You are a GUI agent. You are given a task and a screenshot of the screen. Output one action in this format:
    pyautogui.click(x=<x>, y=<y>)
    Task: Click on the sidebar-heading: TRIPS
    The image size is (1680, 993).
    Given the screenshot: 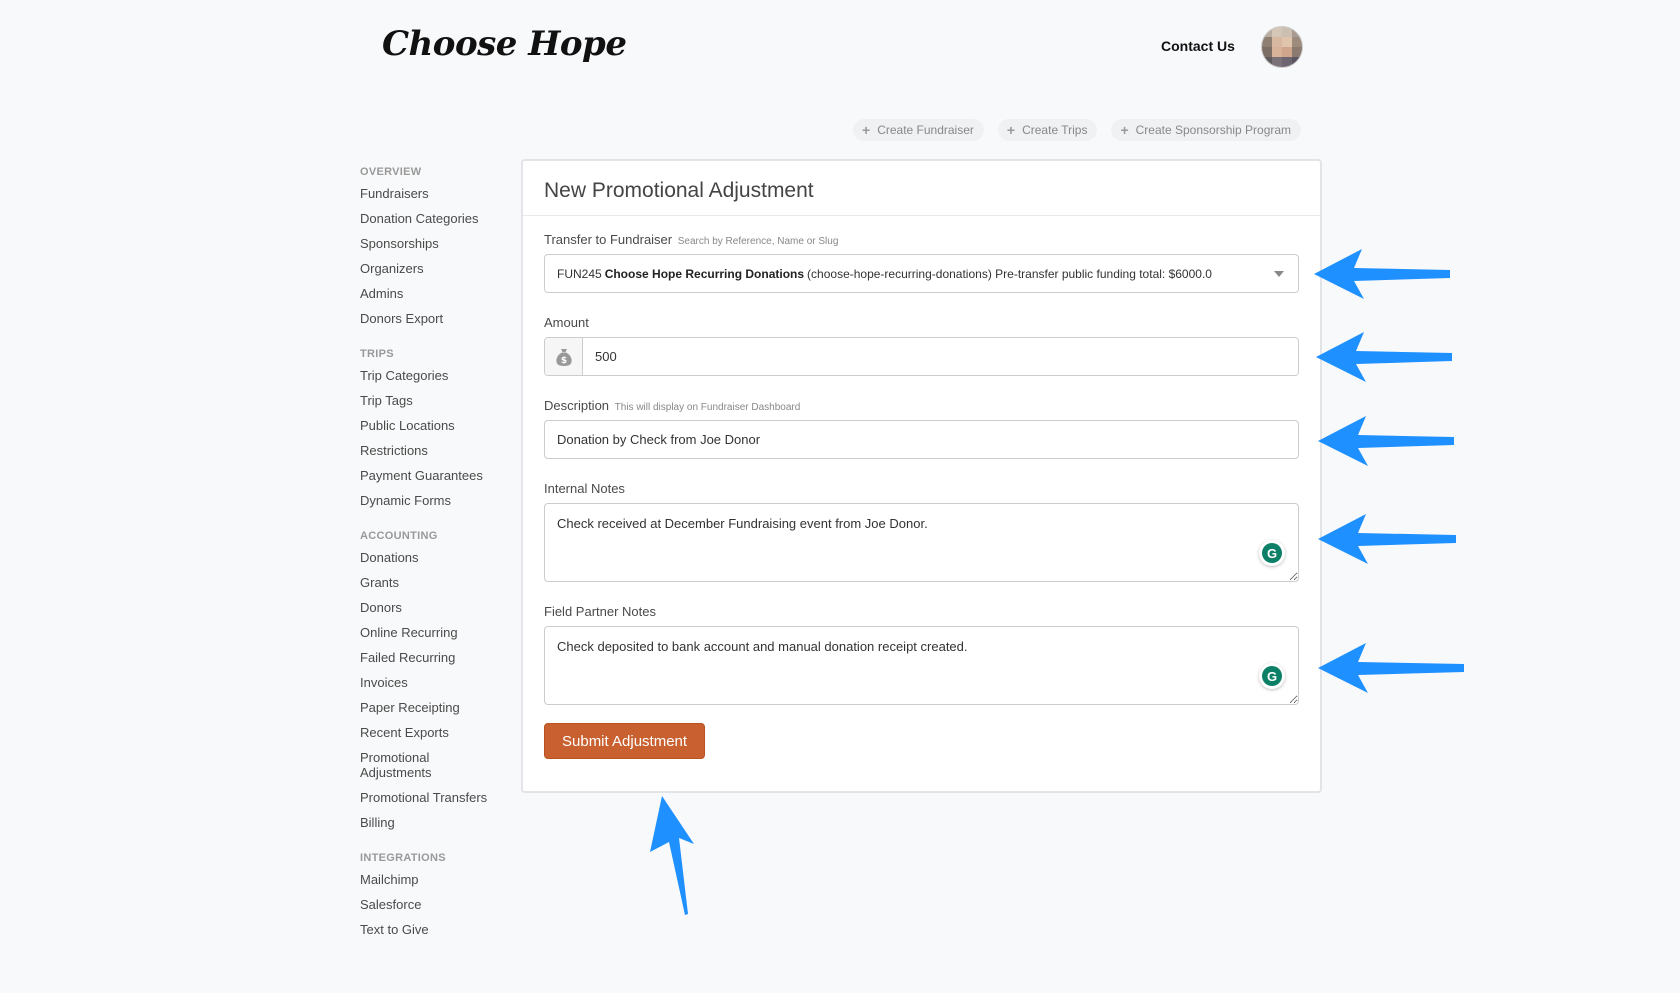 What is the action you would take?
    pyautogui.click(x=377, y=354)
    